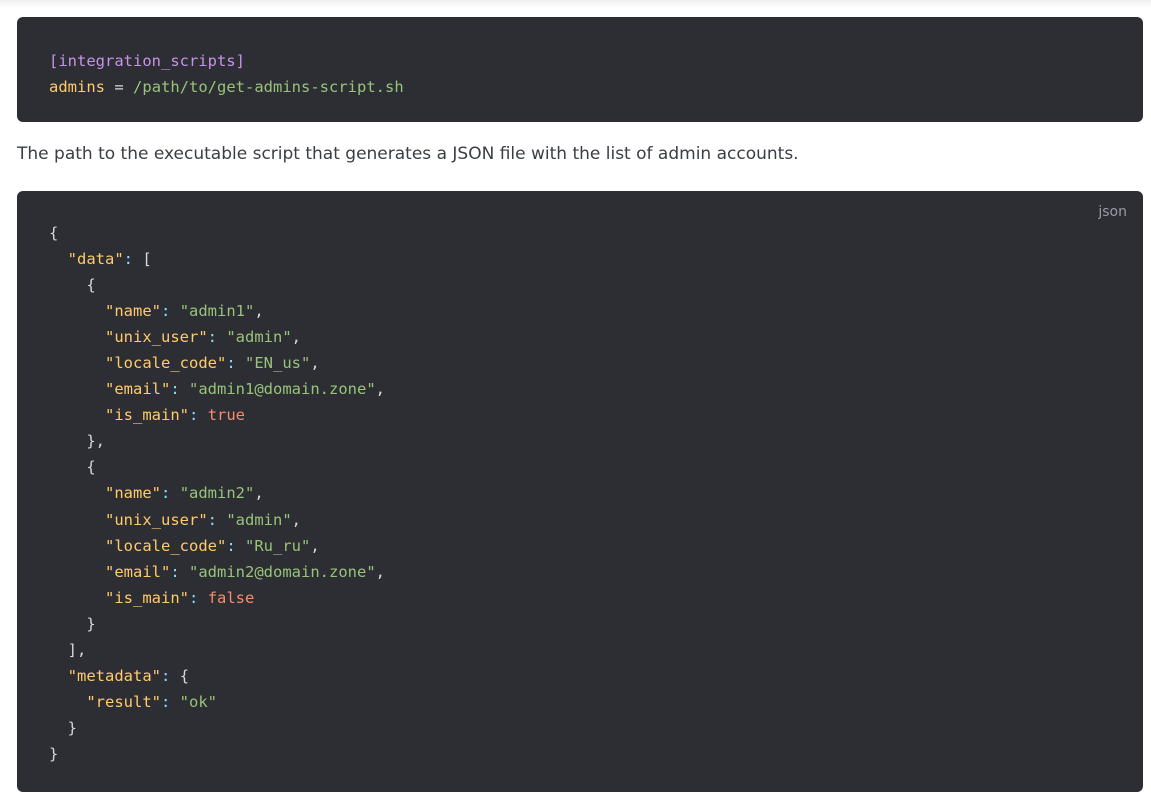 This screenshot has width=1151, height=795. I want to click on ini-value: /path/to/get-admins-script.sh, so click(268, 87).